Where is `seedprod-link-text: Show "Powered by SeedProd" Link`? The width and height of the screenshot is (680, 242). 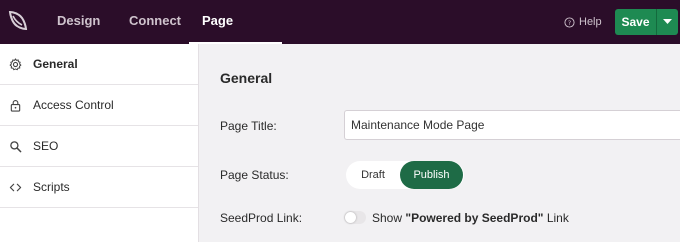
seedprod-link-text: Show "Powered by SeedProd" Link is located at coordinates (470, 218).